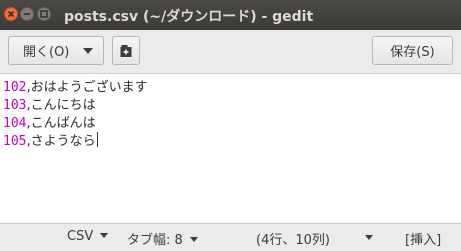  What do you see at coordinates (15, 87) in the screenshot?
I see `line-number: 102` at bounding box center [15, 87].